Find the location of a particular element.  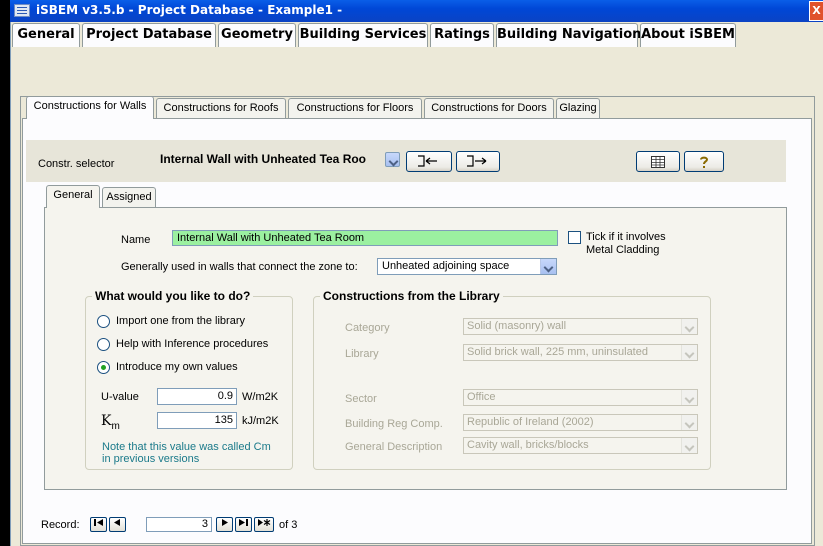

tab-constructions-roofs: Constructions for Roofs is located at coordinates (221, 108).